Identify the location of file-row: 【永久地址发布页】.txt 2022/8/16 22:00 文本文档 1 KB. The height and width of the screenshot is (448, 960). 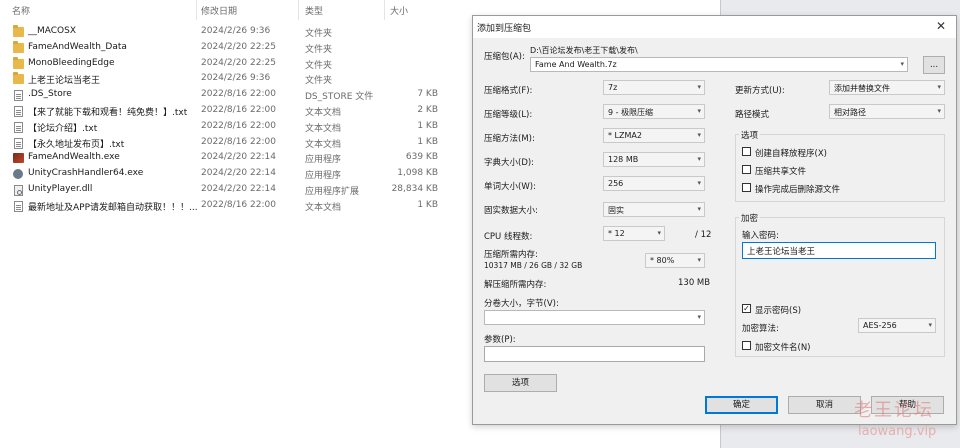
(235, 143).